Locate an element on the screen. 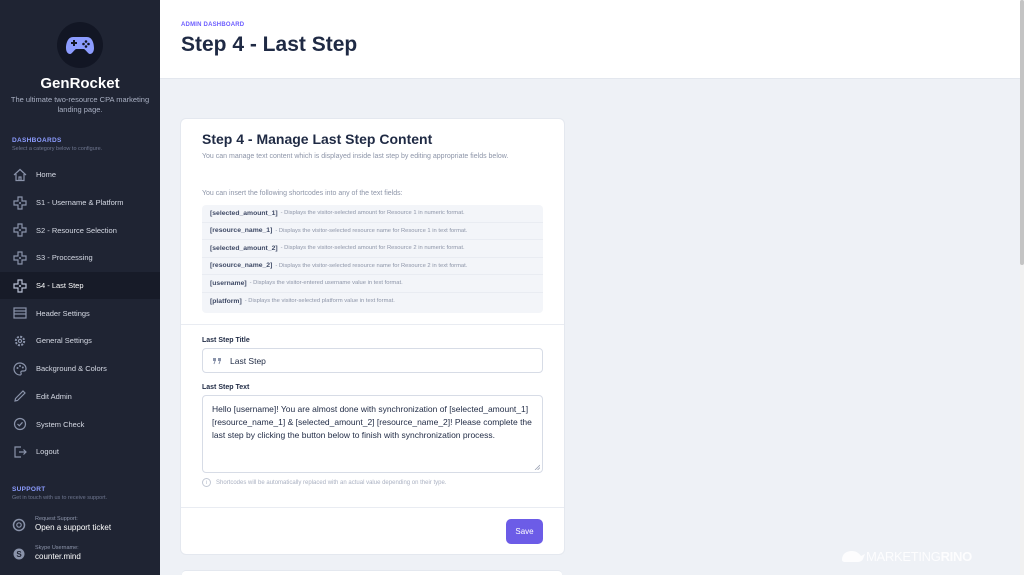  shortcode-code: [username] is located at coordinates (228, 283).